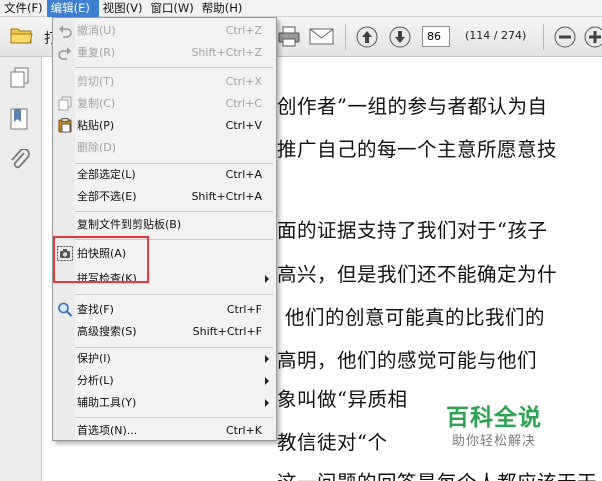  Describe the element at coordinates (20, 78) in the screenshot. I see `pages-icon` at that location.